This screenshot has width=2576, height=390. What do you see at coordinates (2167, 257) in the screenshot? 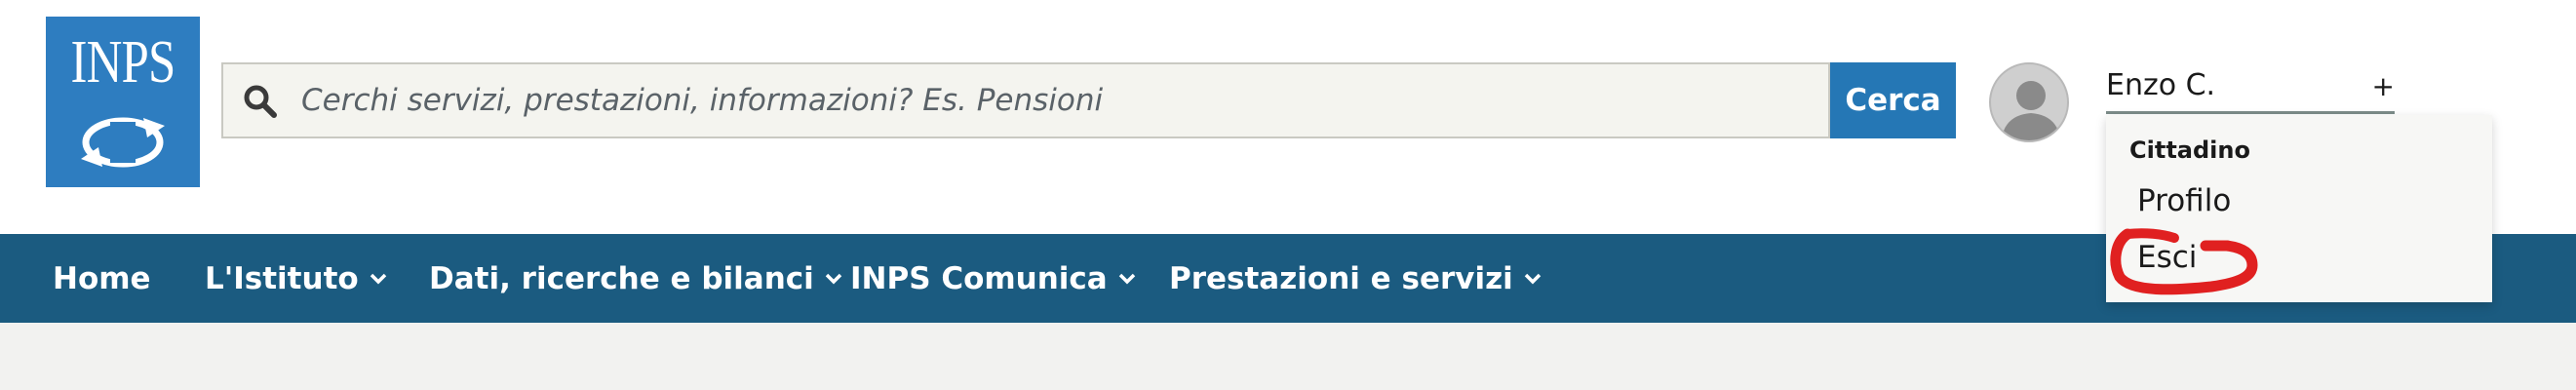
I see `menu-item-esci: Esci` at bounding box center [2167, 257].